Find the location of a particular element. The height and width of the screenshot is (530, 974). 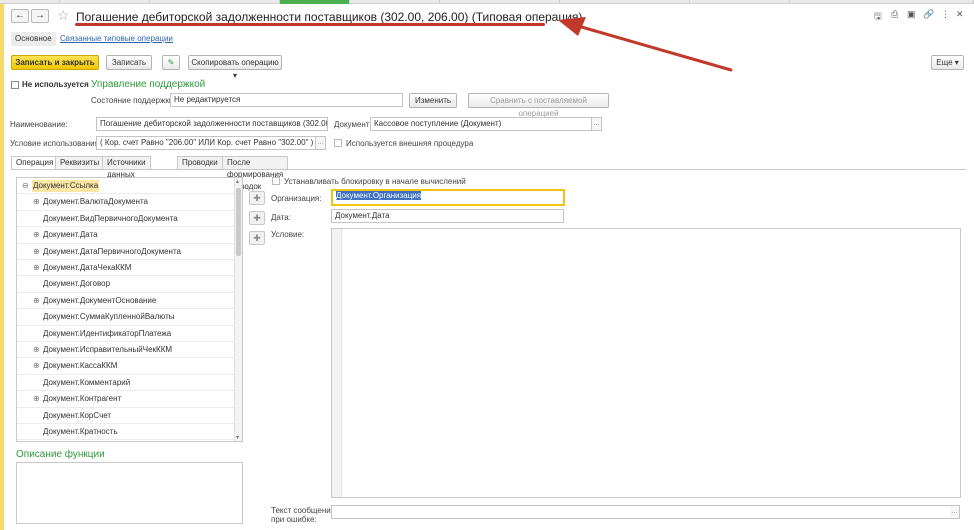

tree-row: Документ.Договор is located at coordinates (126, 284).